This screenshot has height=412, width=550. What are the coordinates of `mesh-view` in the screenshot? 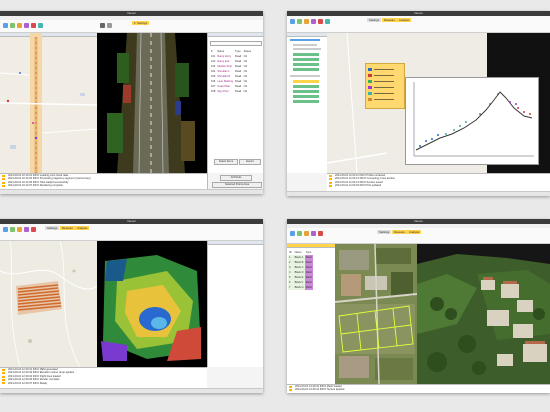 It's located at (483, 314).